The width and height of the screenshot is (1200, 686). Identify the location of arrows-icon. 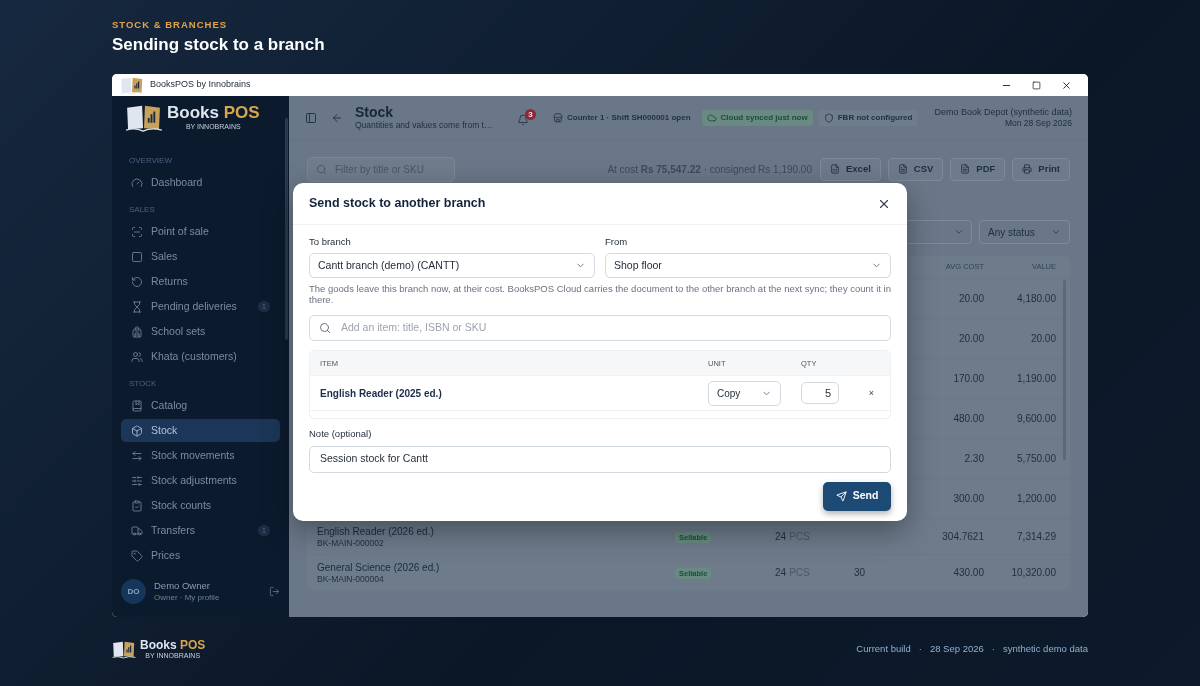
(137, 455).